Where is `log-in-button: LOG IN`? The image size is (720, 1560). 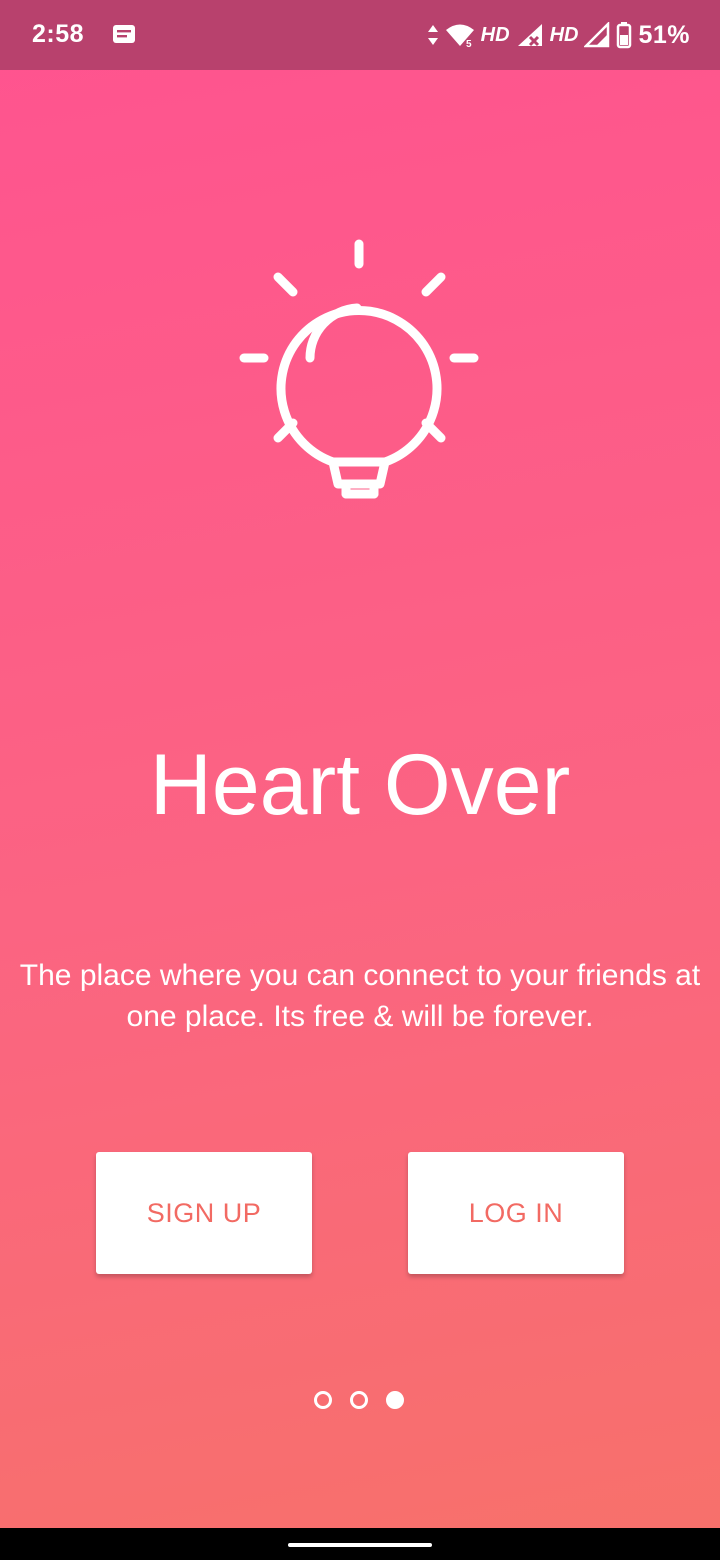 log-in-button: LOG IN is located at coordinates (516, 1213).